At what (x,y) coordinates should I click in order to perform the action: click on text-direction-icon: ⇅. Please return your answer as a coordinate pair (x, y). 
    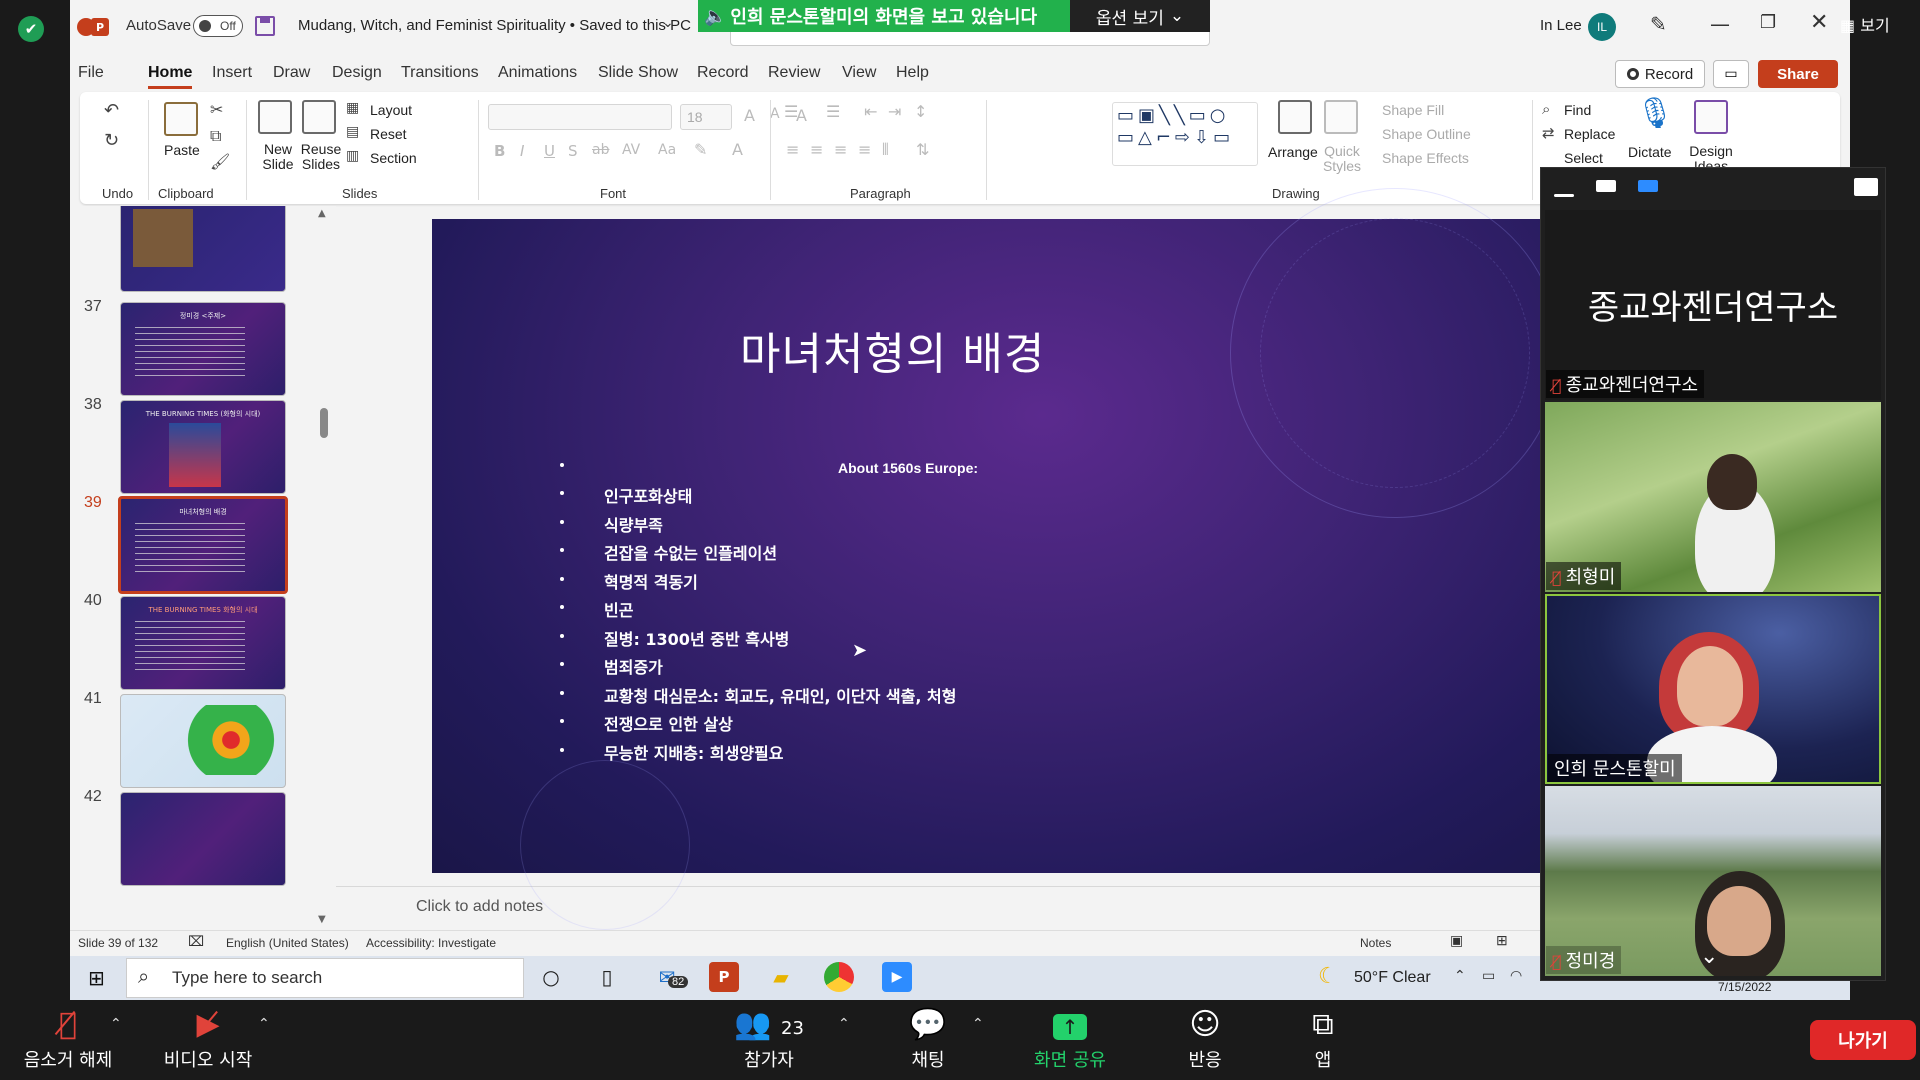
    Looking at the image, I should click on (922, 149).